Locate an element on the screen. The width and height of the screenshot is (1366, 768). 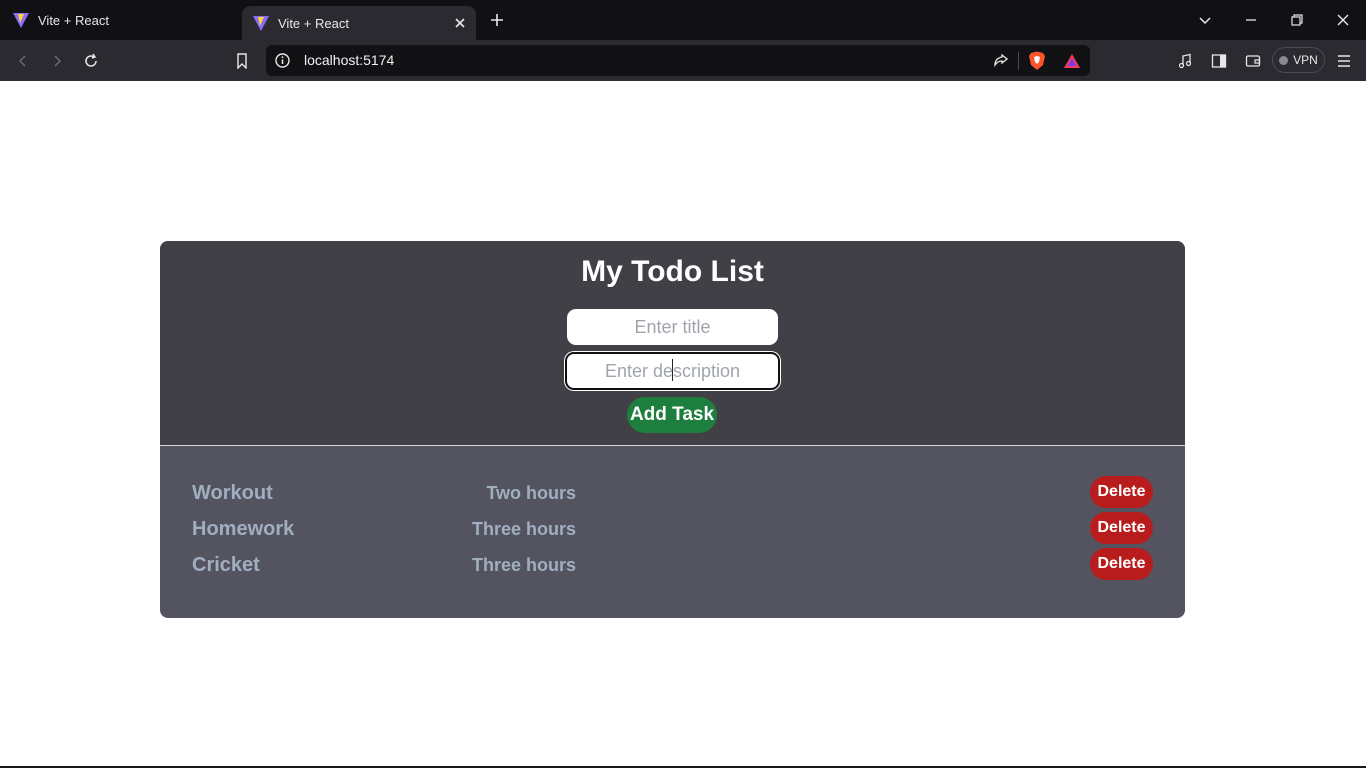
text-cursor is located at coordinates (672, 370).